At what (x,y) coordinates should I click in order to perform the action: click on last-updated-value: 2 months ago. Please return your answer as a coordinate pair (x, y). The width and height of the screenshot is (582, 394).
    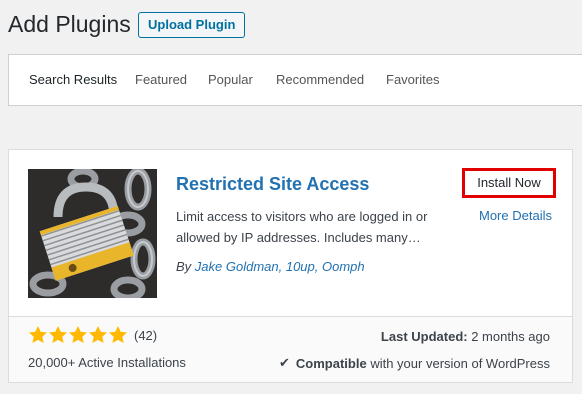
    Looking at the image, I should click on (510, 336).